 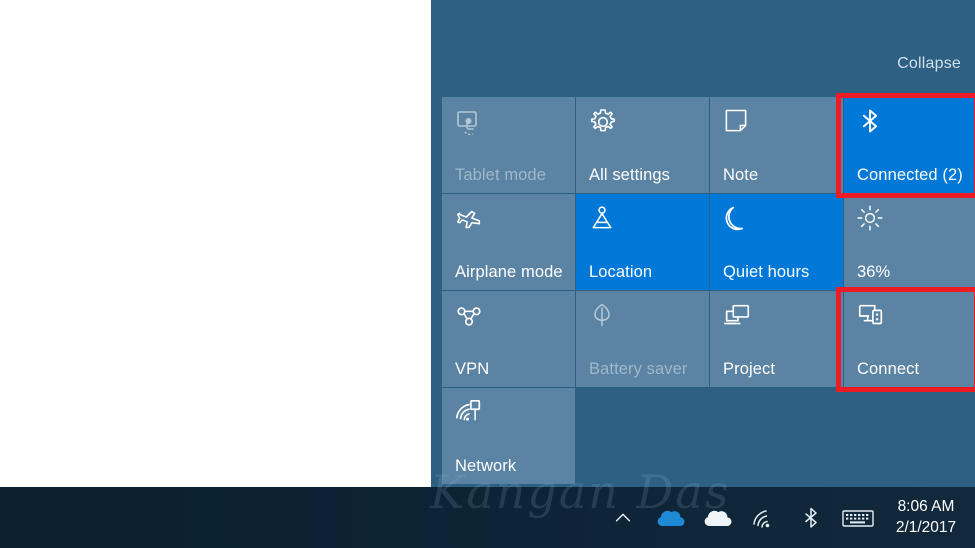 I want to click on quick-action-tile-label: Network, so click(x=486, y=466).